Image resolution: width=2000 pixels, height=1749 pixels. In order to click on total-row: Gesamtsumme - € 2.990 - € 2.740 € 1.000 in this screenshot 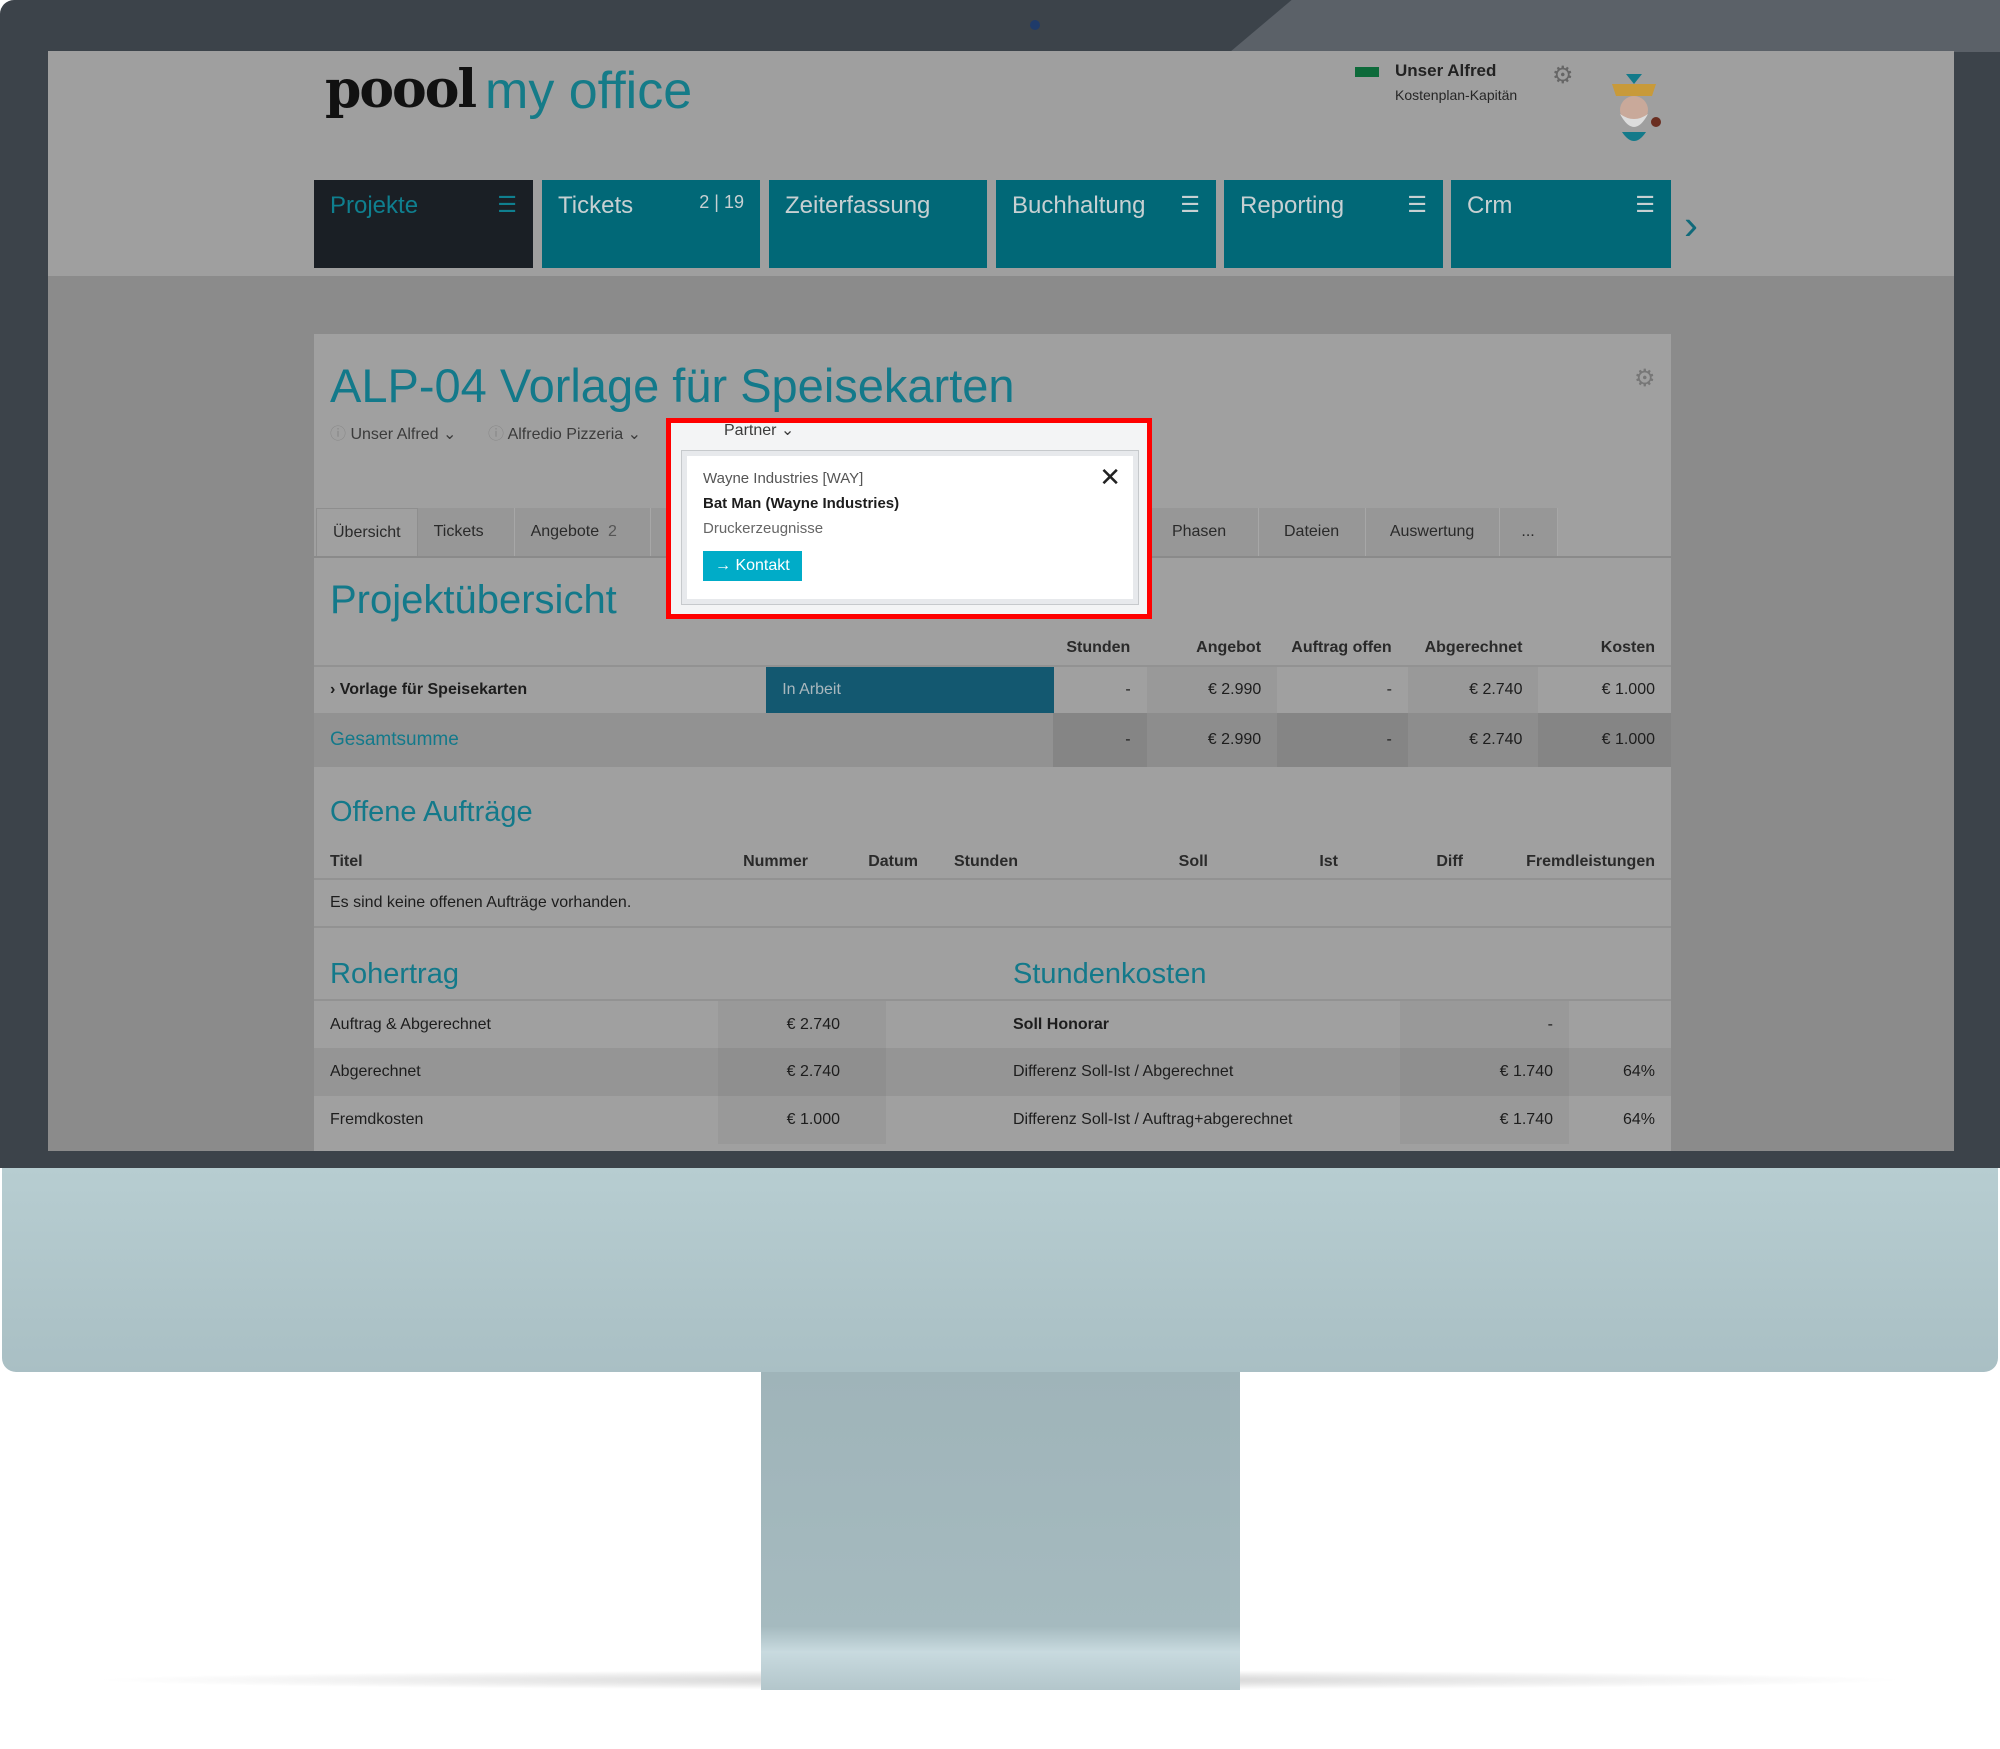, I will do `click(993, 740)`.